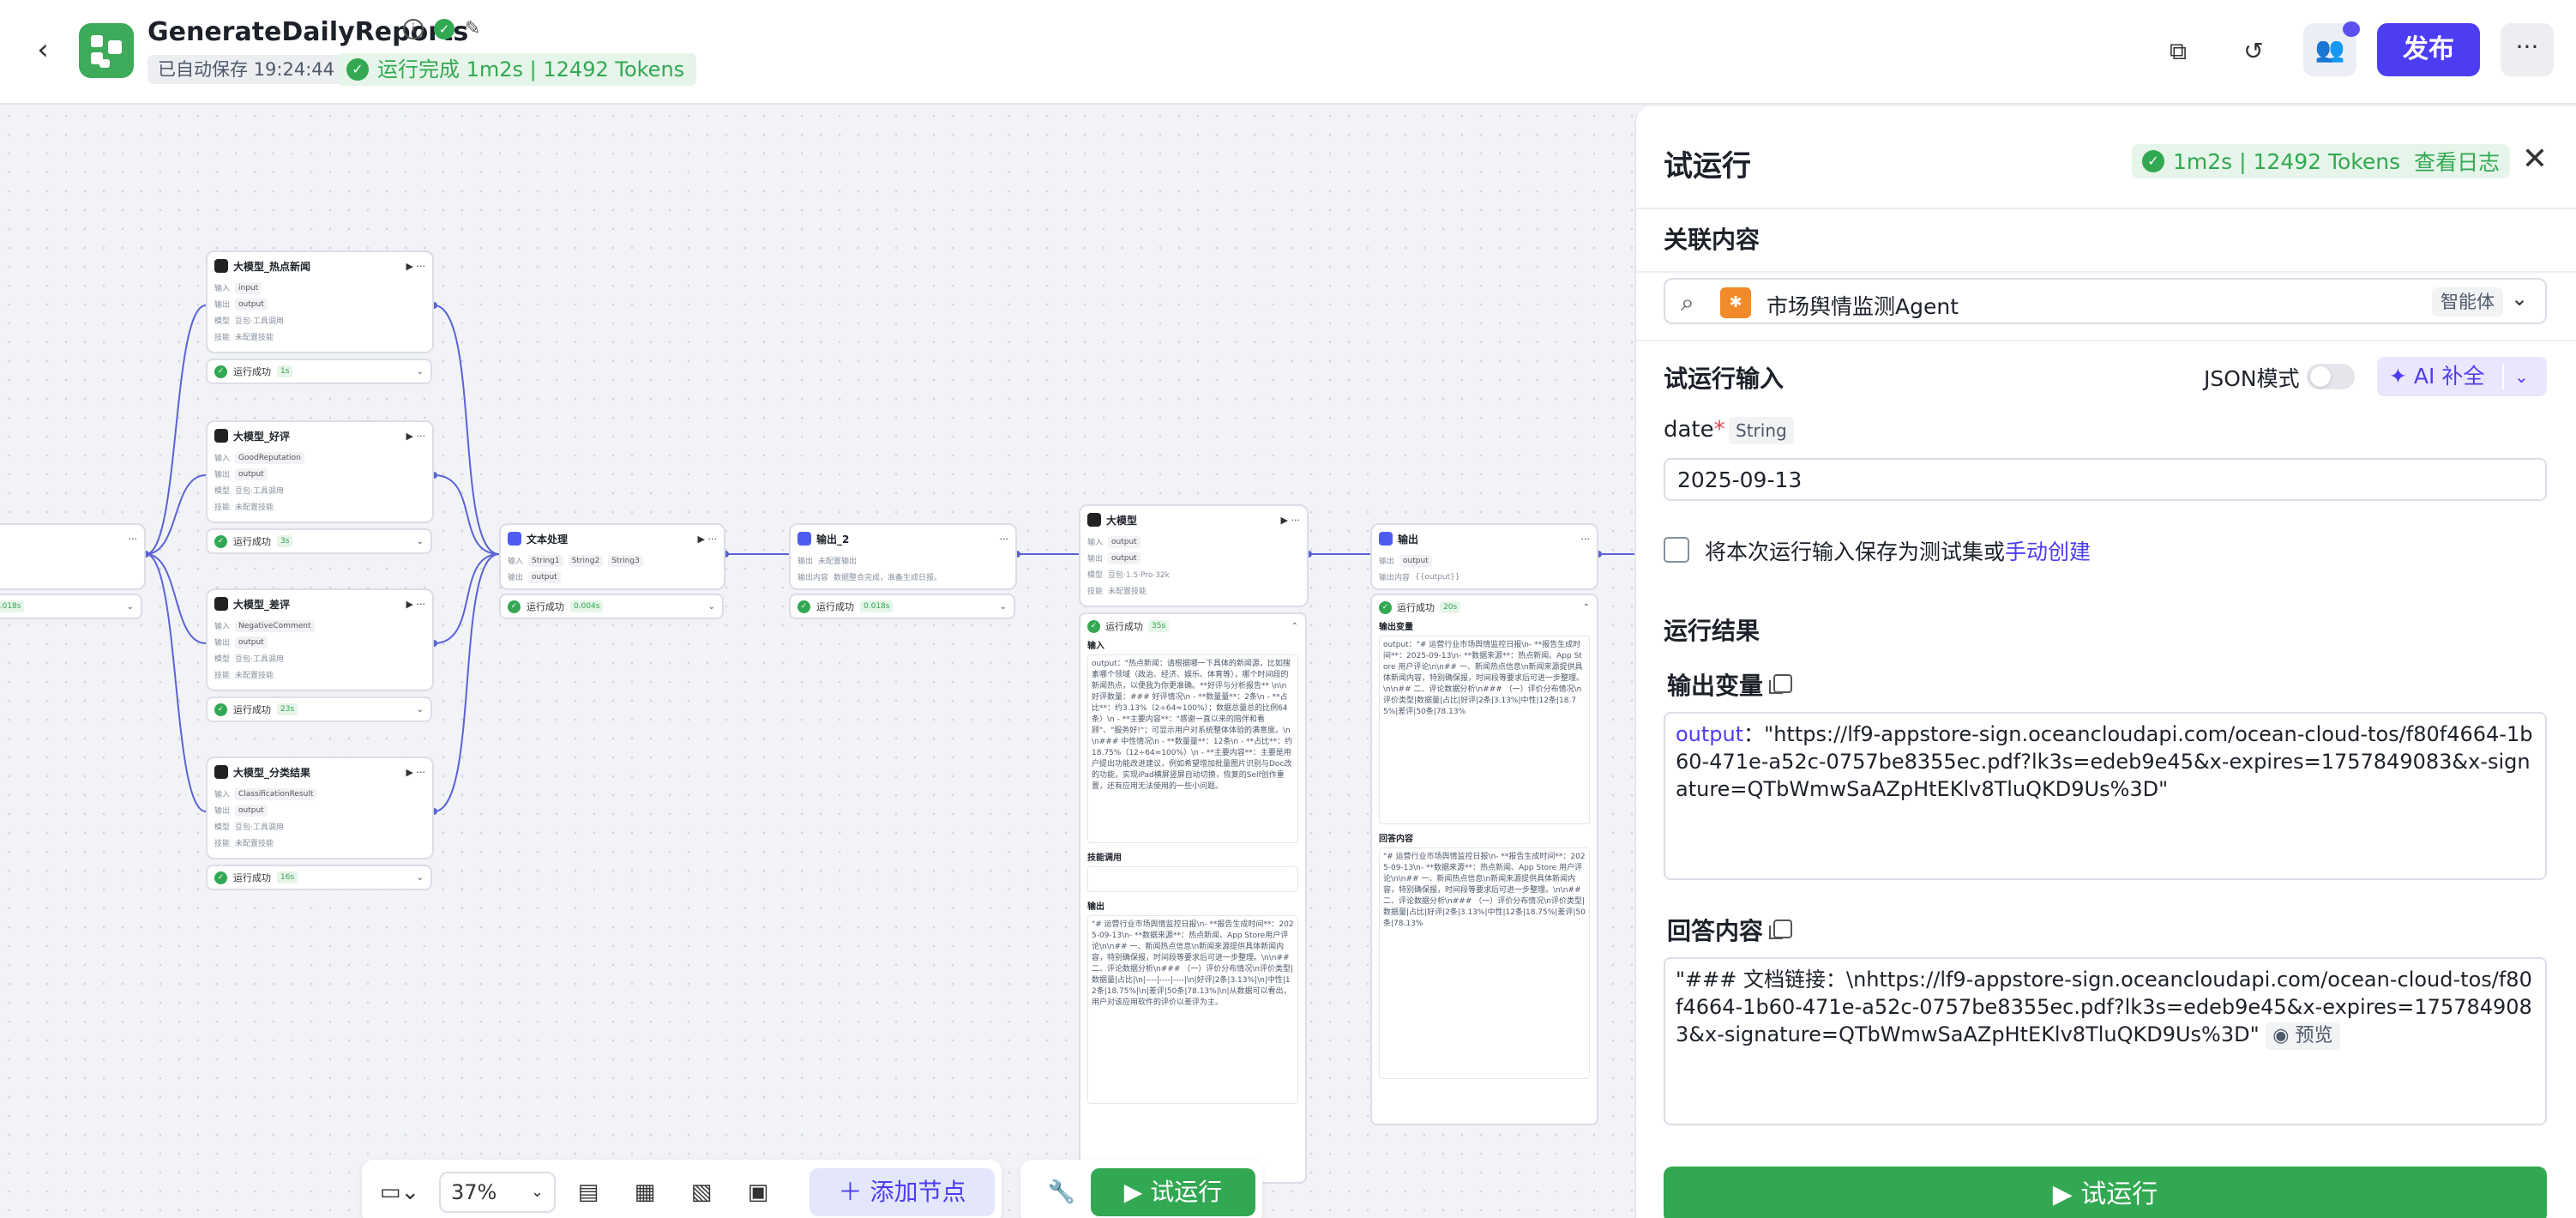 The height and width of the screenshot is (1218, 2576). Describe the element at coordinates (1761, 430) in the screenshot. I see `field-type-badge: String` at that location.